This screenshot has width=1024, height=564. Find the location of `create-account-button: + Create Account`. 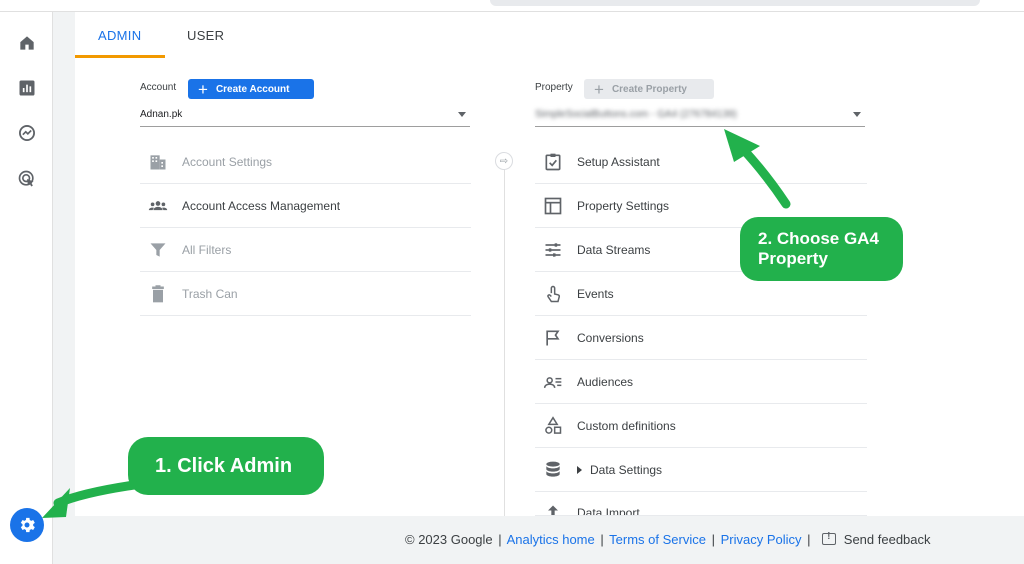

create-account-button: + Create Account is located at coordinates (251, 89).